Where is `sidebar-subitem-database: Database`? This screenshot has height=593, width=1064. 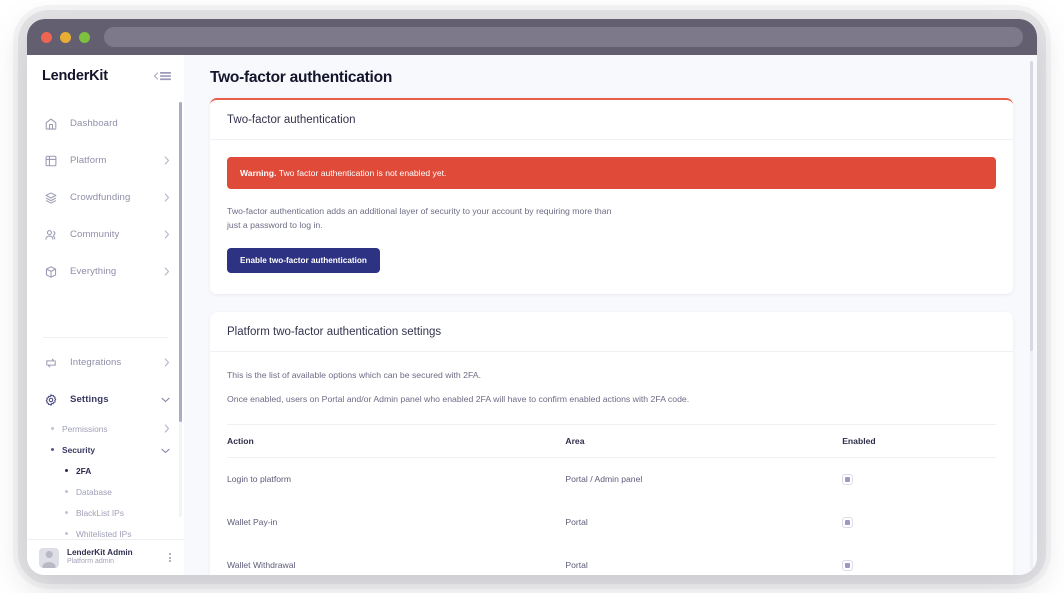 sidebar-subitem-database: Database is located at coordinates (105, 491).